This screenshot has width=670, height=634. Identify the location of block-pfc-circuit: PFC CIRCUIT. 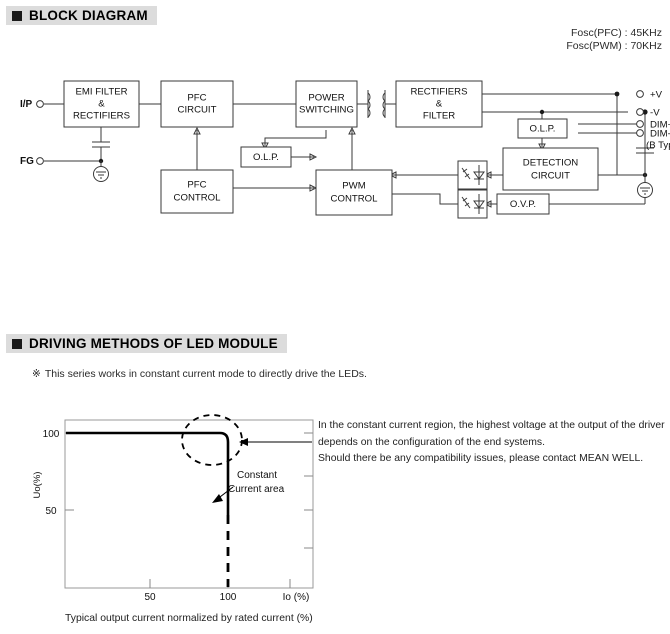
(197, 104).